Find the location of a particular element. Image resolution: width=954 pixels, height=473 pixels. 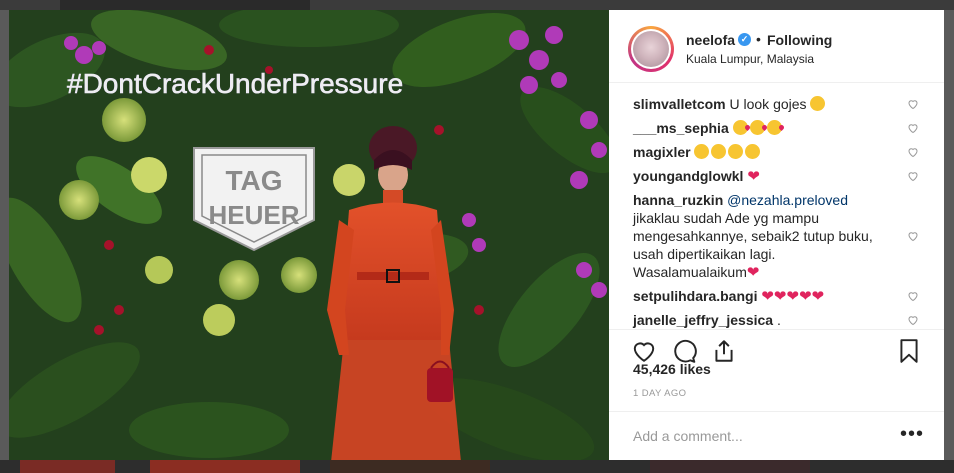

post-username: neelofa is located at coordinates (710, 40).